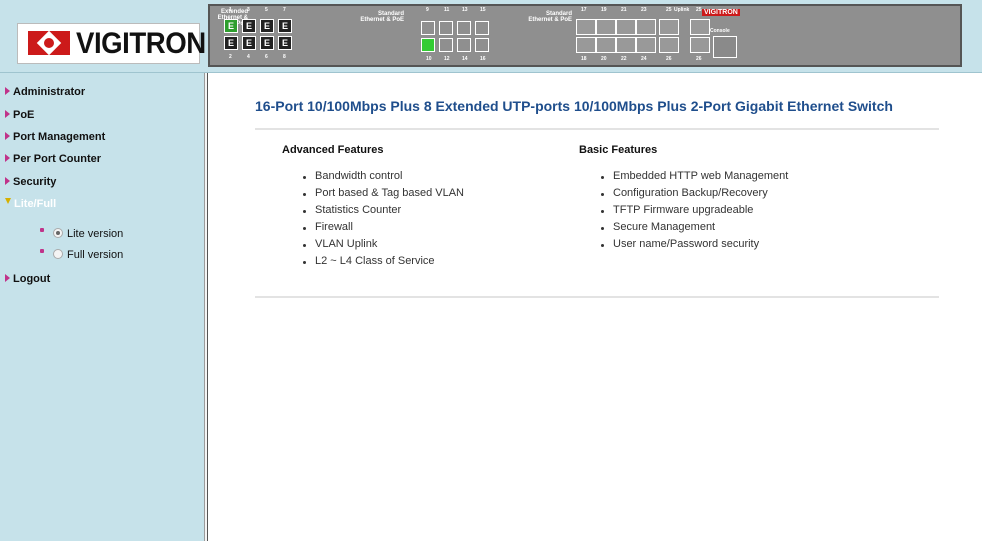 The width and height of the screenshot is (982, 541). I want to click on sidebar-item-poe: PoE, so click(19, 115).